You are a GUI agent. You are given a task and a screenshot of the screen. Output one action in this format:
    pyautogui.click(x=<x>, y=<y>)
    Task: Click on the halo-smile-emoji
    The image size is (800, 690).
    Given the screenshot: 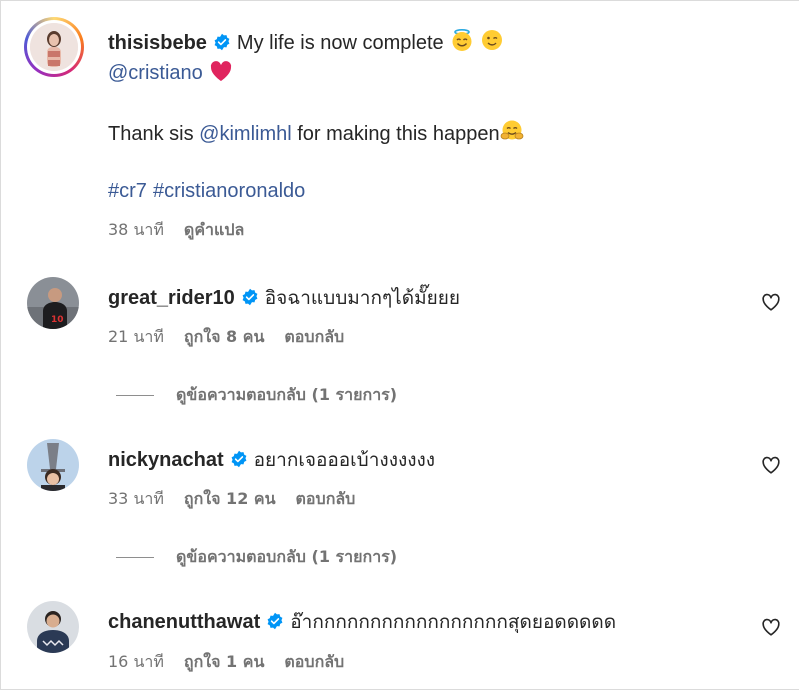 What is the action you would take?
    pyautogui.click(x=462, y=39)
    